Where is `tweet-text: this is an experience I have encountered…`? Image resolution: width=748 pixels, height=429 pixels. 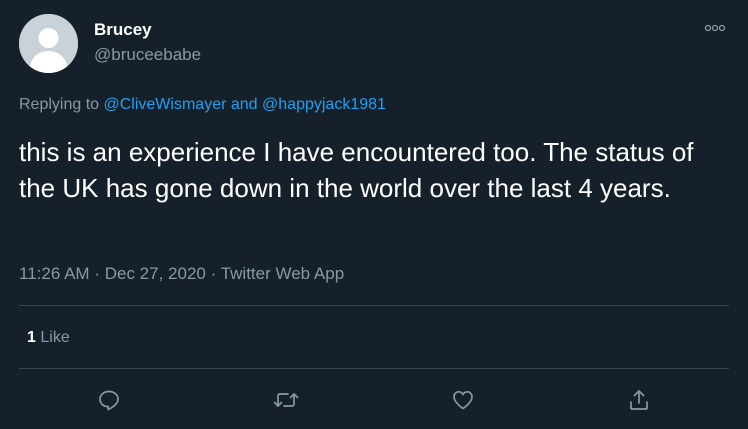
tweet-text: this is an experience I have encountered… is located at coordinates (356, 170).